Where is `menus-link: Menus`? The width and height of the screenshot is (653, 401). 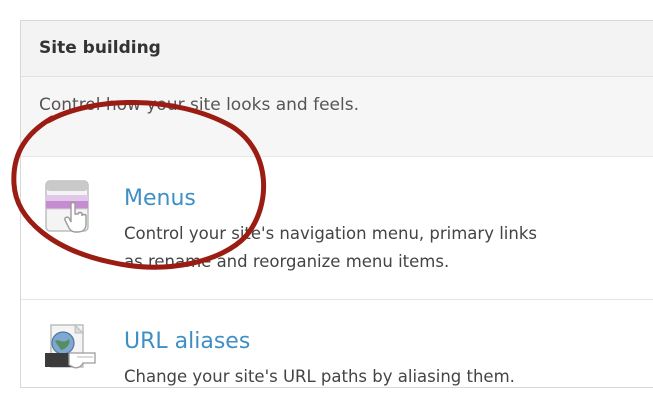
menus-link: Menus is located at coordinates (160, 198).